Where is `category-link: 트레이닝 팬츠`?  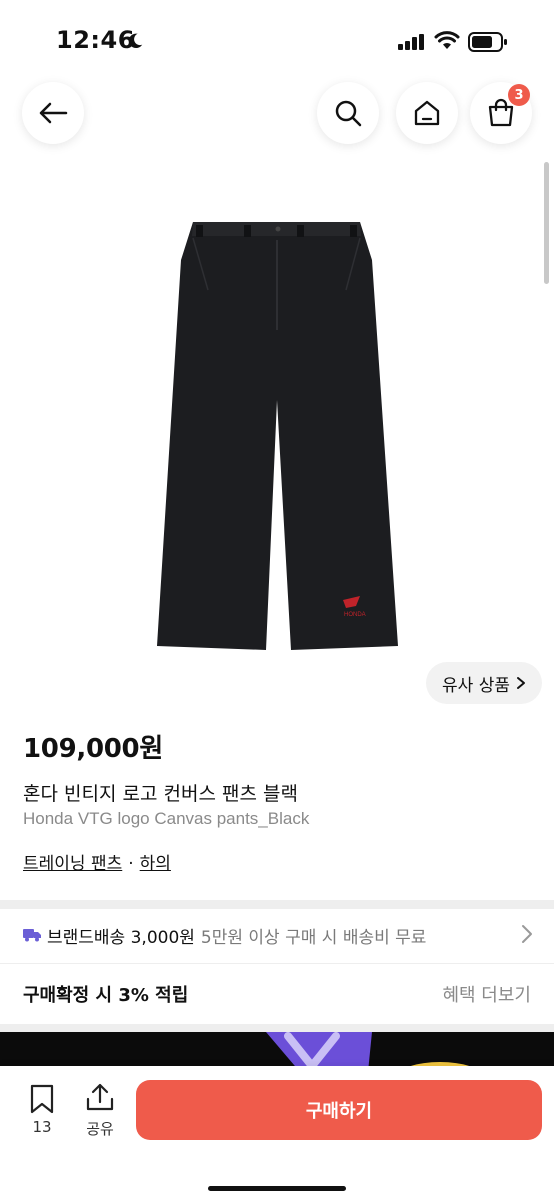 category-link: 트레이닝 팬츠 is located at coordinates (72, 864).